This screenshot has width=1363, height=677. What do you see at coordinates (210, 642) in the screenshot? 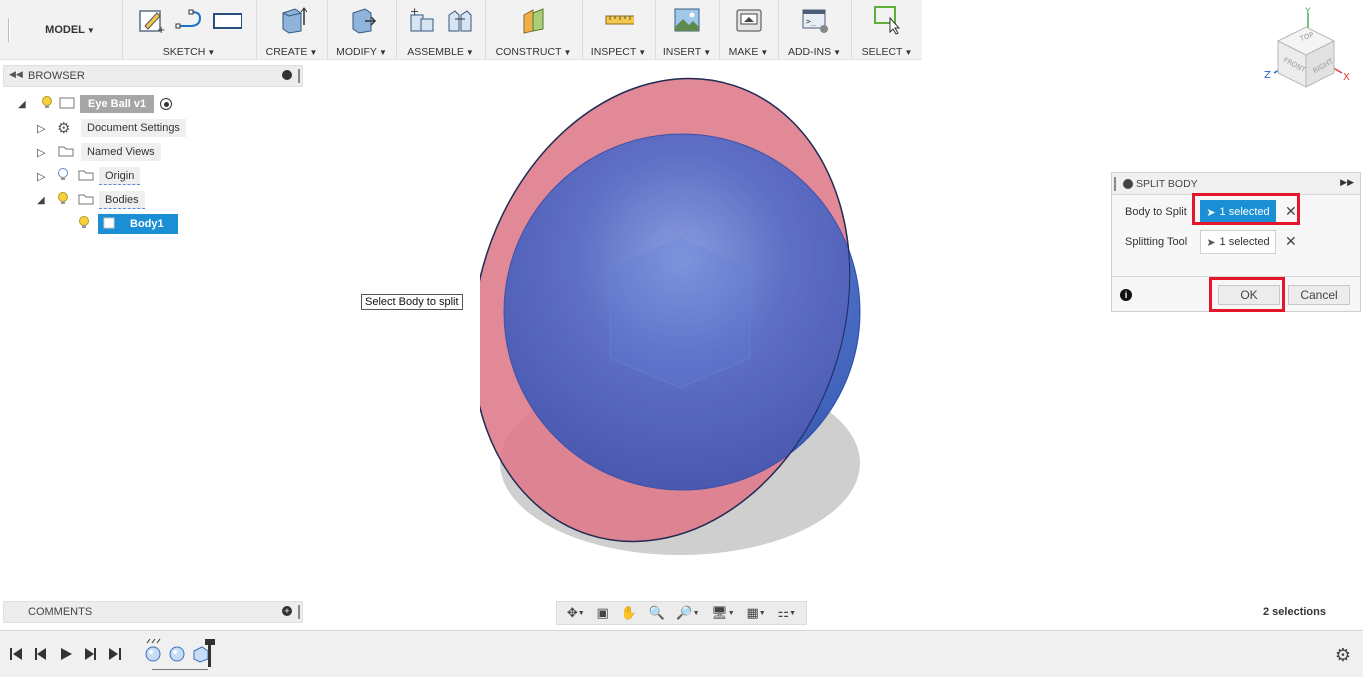
I see `timeline-marker-head` at bounding box center [210, 642].